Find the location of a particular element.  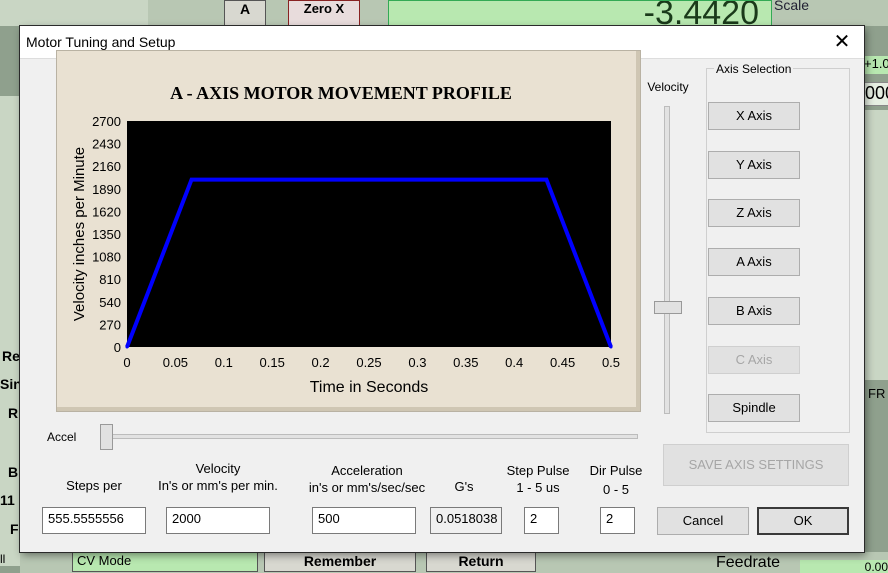

background-left-label-1: Re is located at coordinates (11, 356).